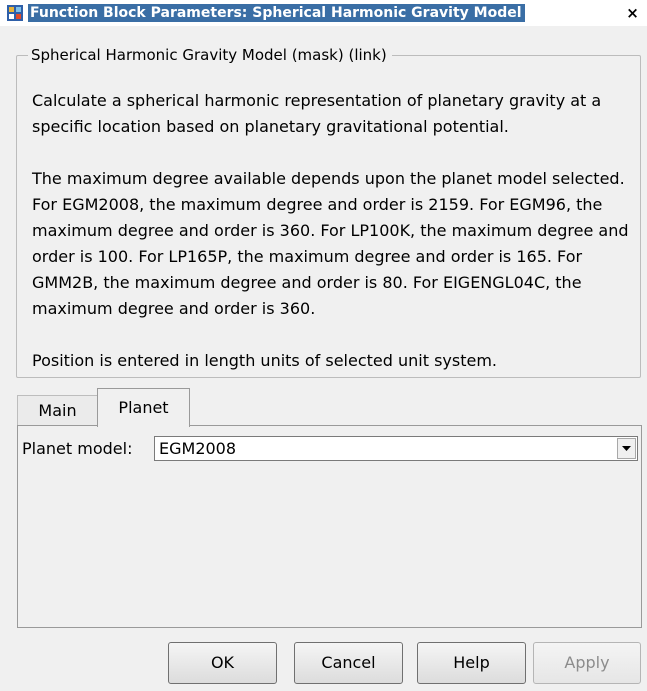  Describe the element at coordinates (198, 448) in the screenshot. I see `planet-model-value: EGM2008` at that location.